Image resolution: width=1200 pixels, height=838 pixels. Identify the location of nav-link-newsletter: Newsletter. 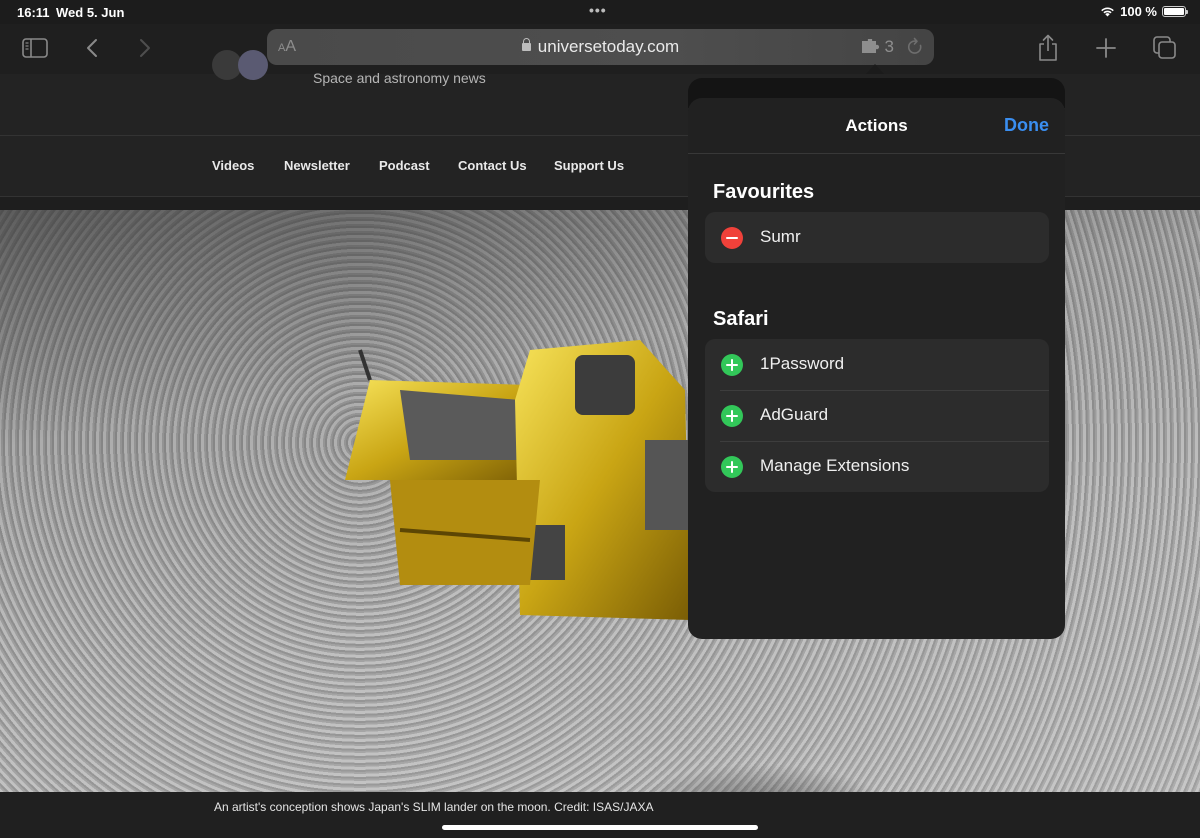
(317, 165).